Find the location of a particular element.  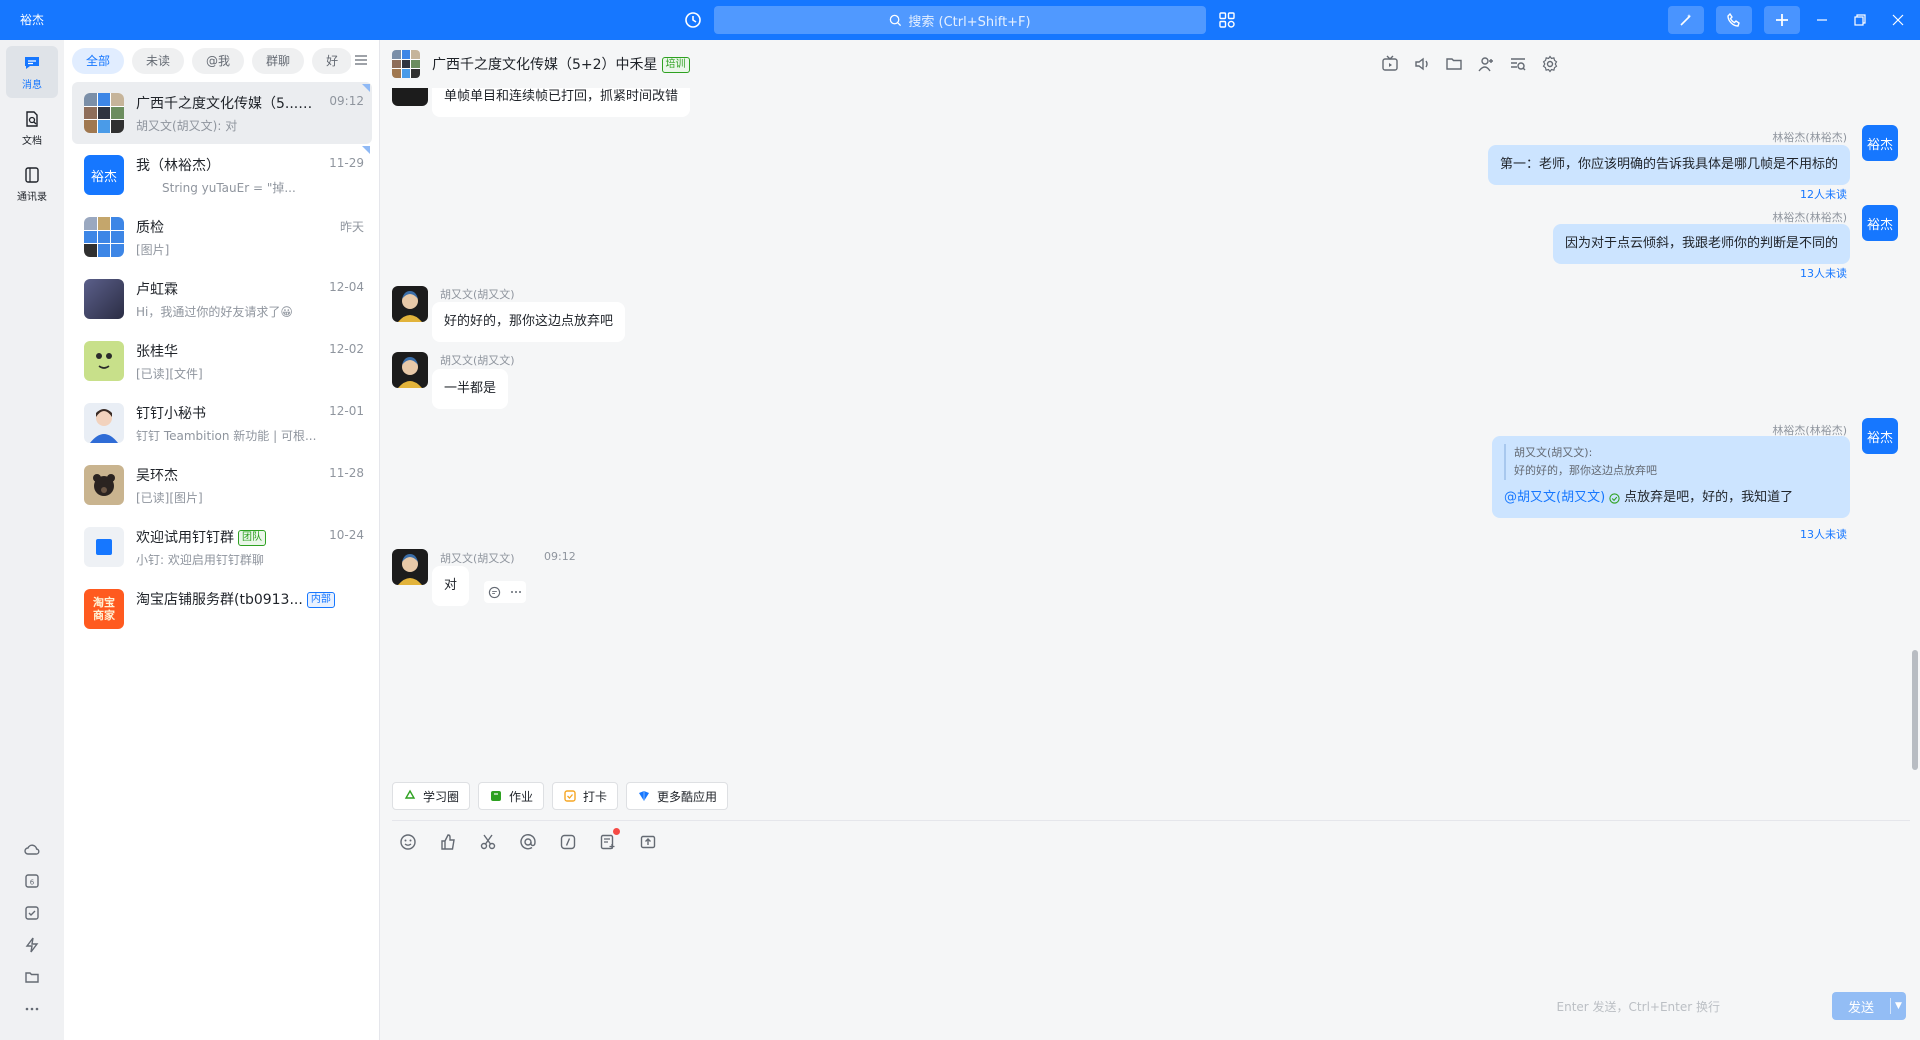

message-time: 09:12 is located at coordinates (560, 556).